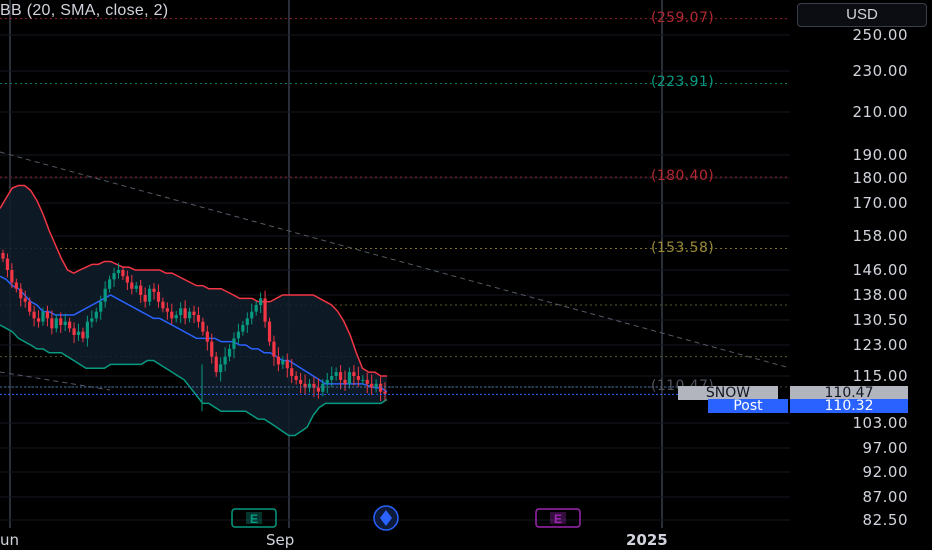 This screenshot has width=932, height=550. What do you see at coordinates (880, 112) in the screenshot?
I see `price-tick-2: 210.00` at bounding box center [880, 112].